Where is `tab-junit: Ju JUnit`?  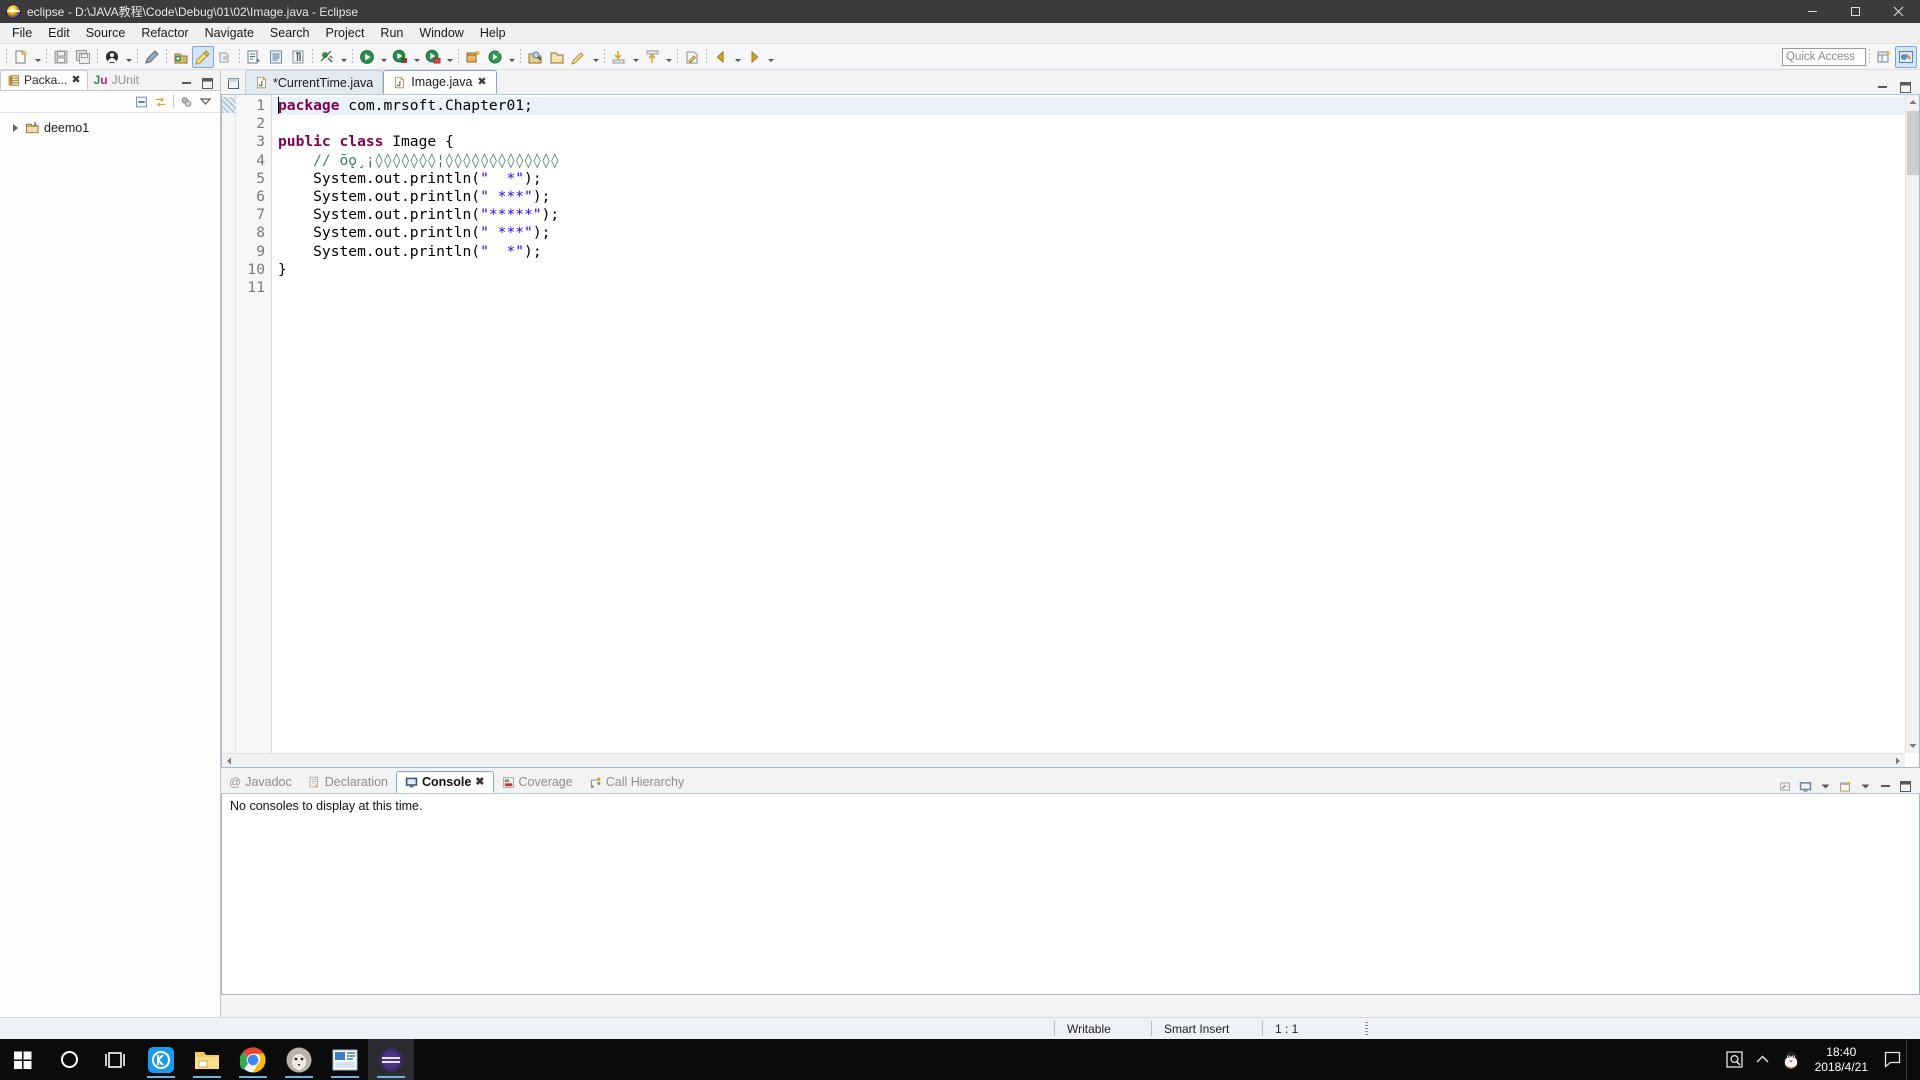 tab-junit: Ju JUnit is located at coordinates (116, 80).